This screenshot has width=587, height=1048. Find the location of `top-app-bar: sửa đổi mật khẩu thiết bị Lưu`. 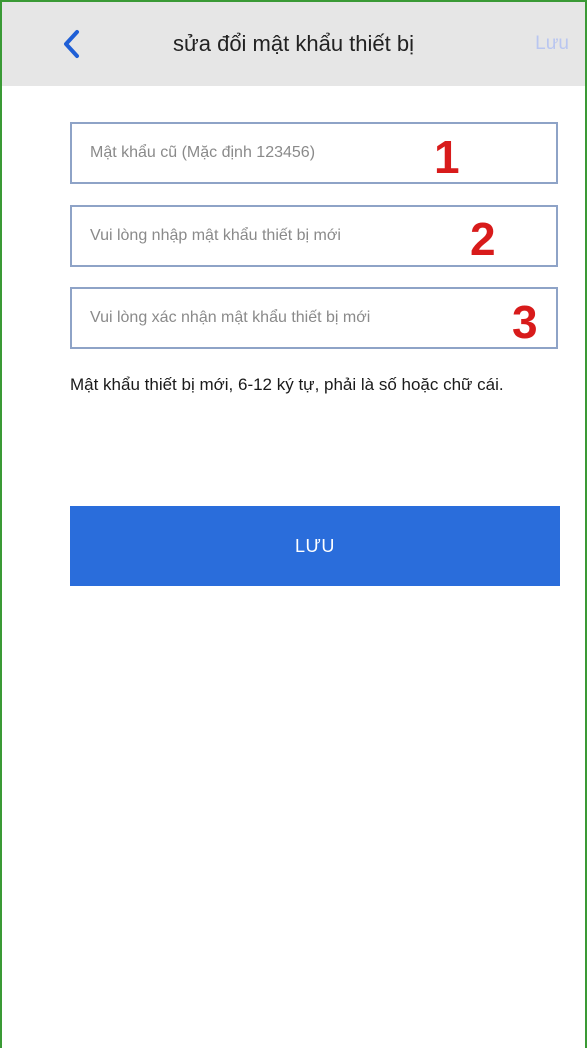

top-app-bar: sửa đổi mật khẩu thiết bị Lưu is located at coordinates (293, 44).